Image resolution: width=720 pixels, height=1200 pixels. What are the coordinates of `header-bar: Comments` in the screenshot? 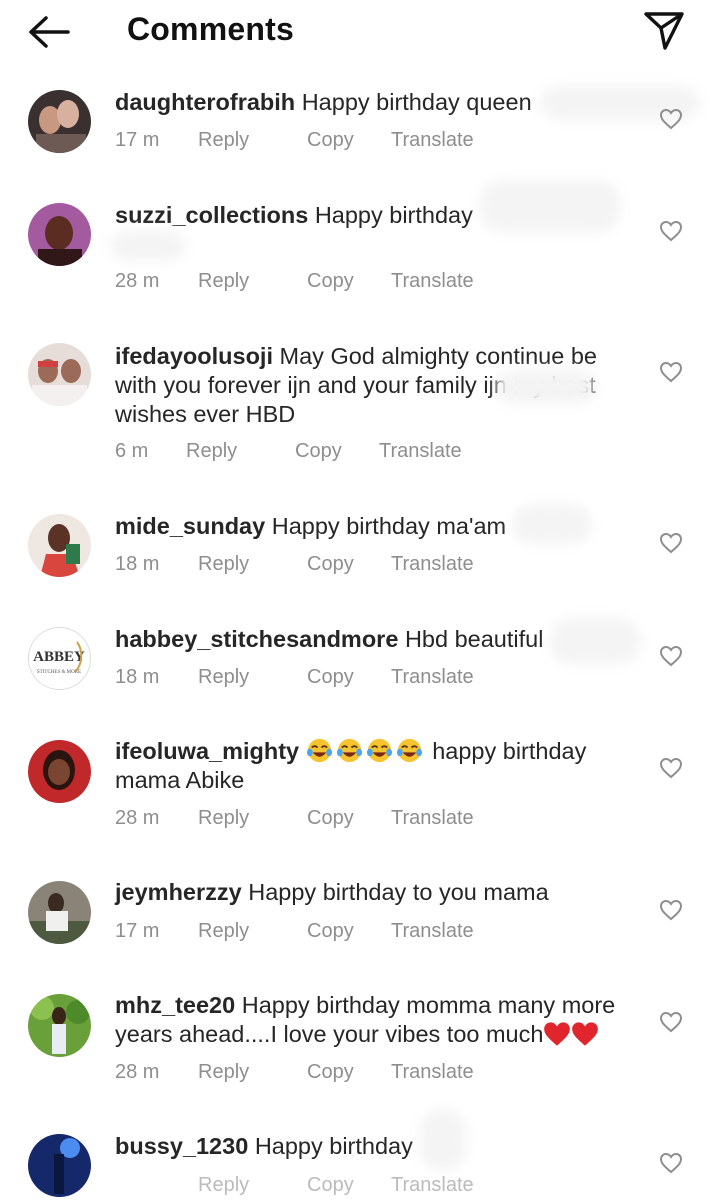 It's located at (360, 32).